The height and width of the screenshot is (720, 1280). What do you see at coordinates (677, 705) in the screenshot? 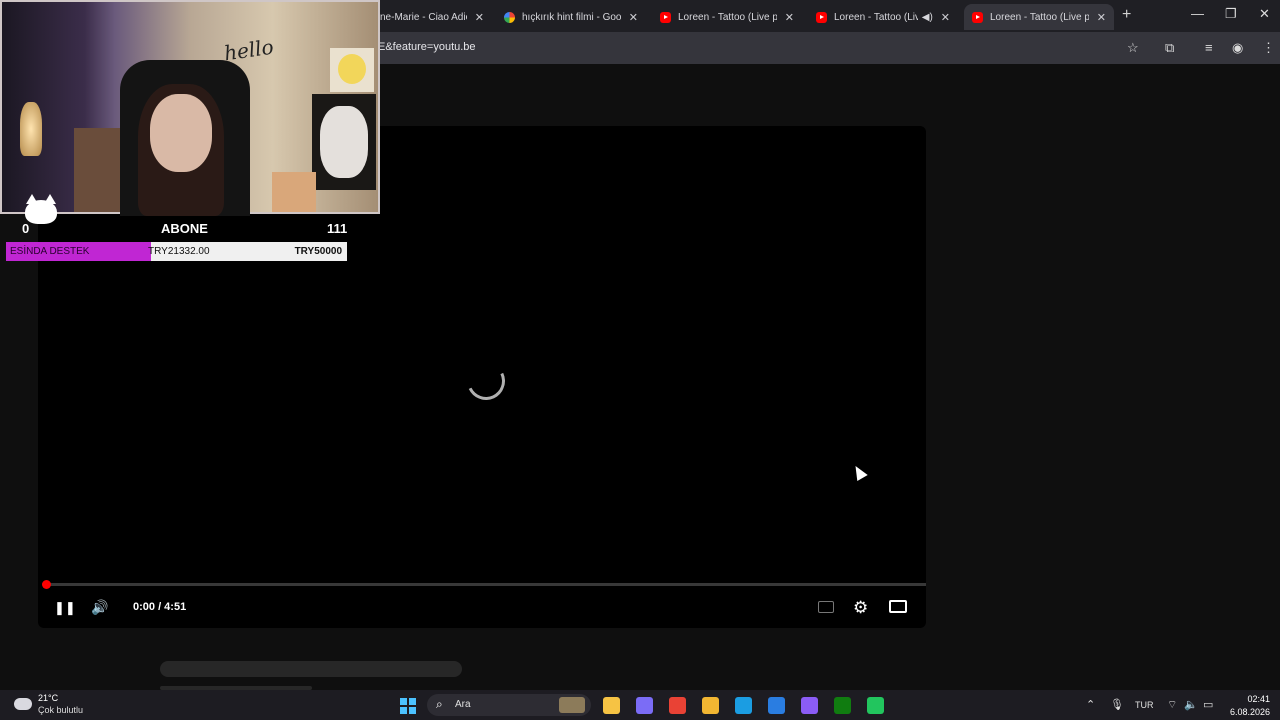
I see `chrome-icon` at bounding box center [677, 705].